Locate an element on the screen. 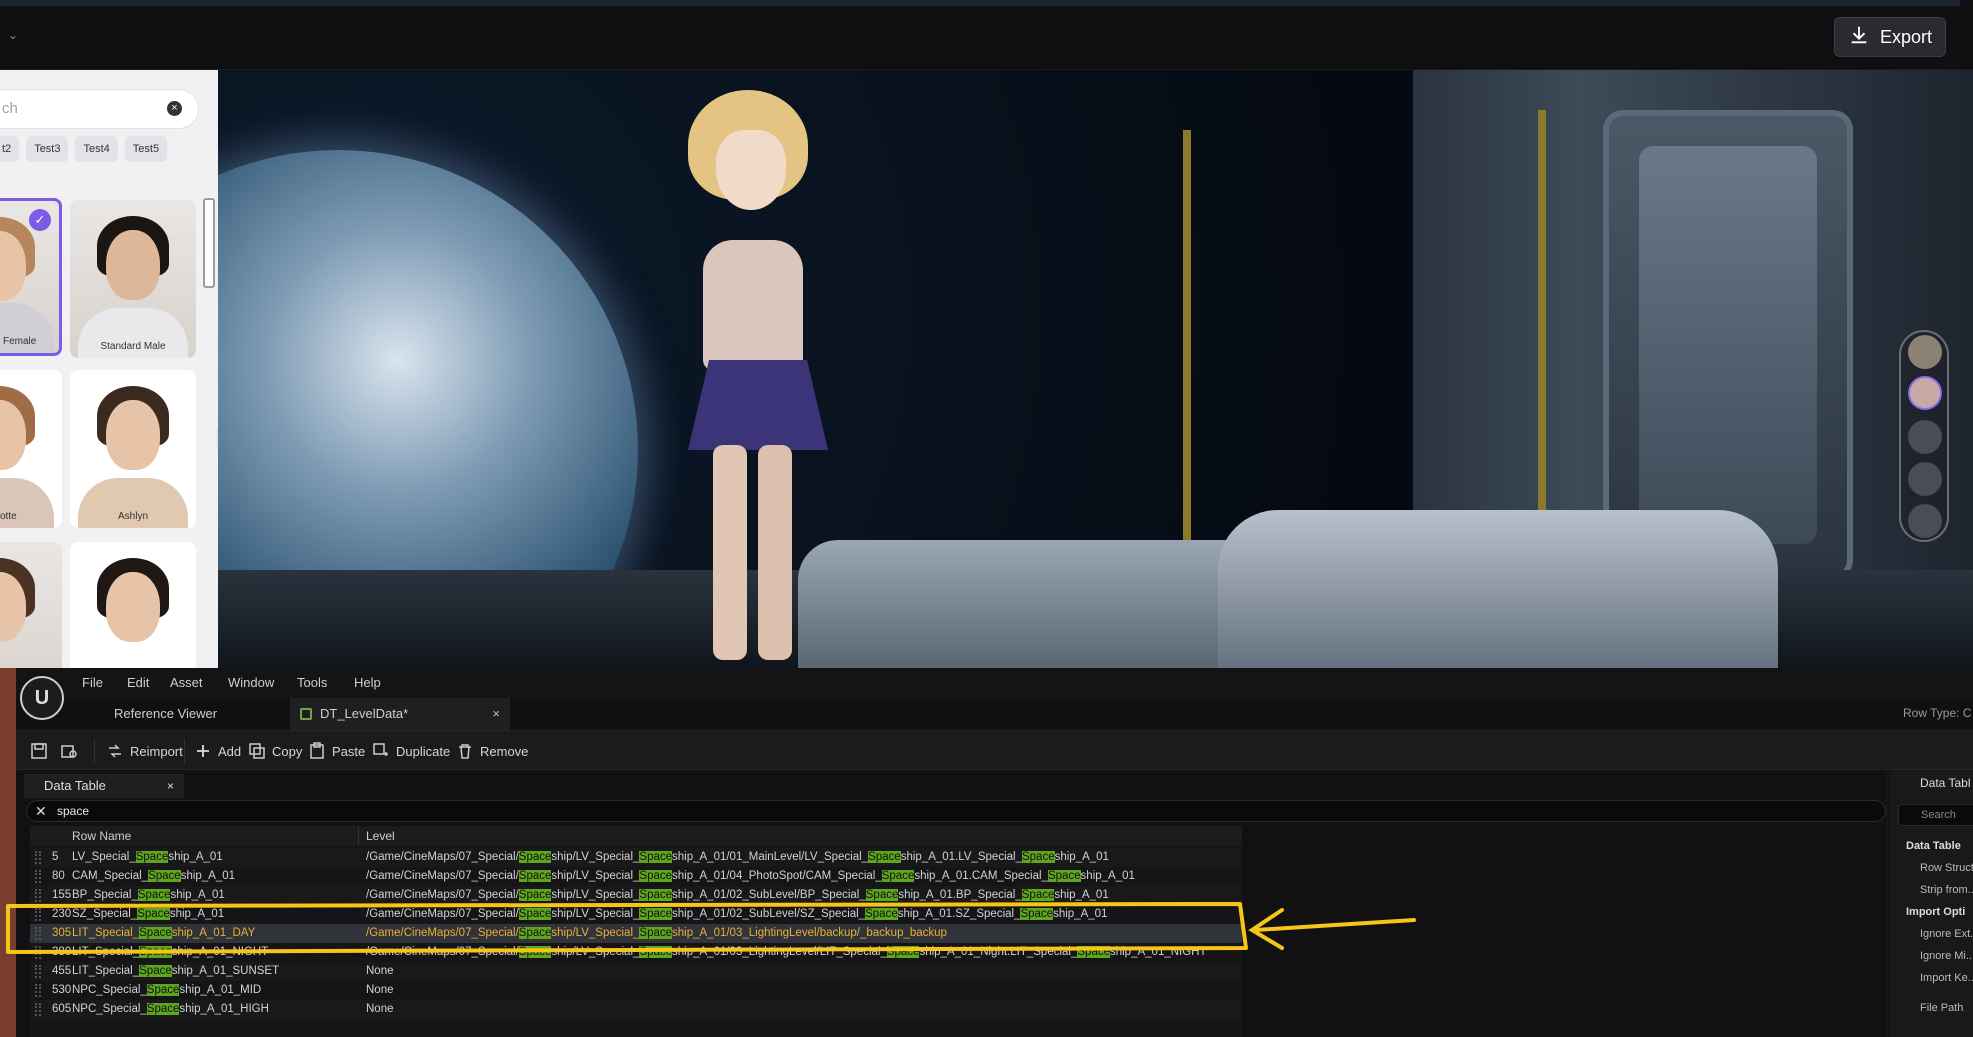  details-category: Import Opti is located at coordinates (1935, 912).